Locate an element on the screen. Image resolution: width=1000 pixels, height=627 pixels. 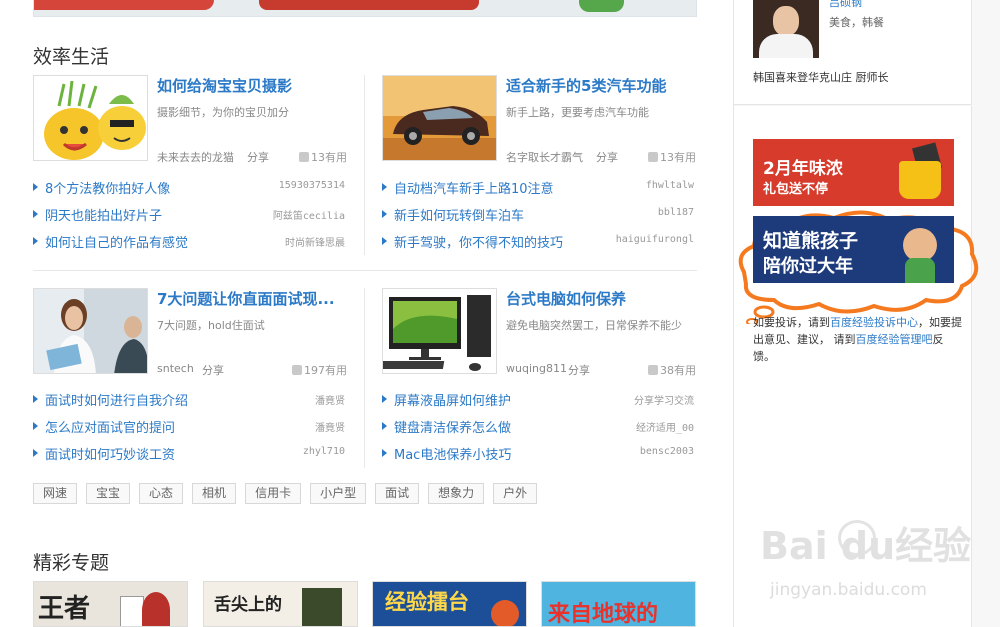
article-desc: 7大问题，hold住面试 is located at coordinates (211, 325).